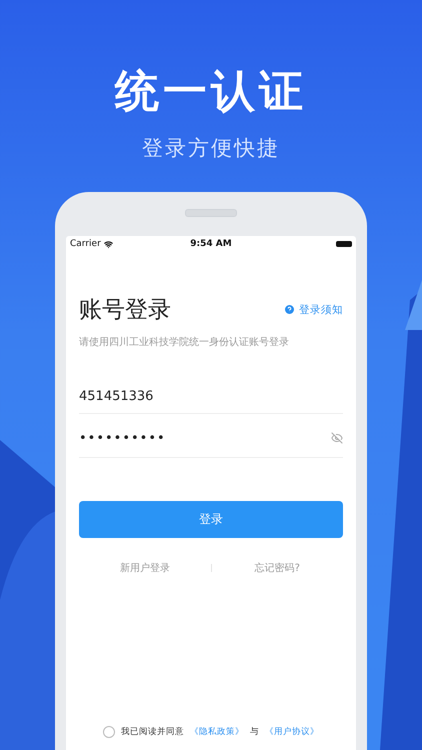 This screenshot has width=422, height=750. I want to click on login-button: 登录, so click(211, 519).